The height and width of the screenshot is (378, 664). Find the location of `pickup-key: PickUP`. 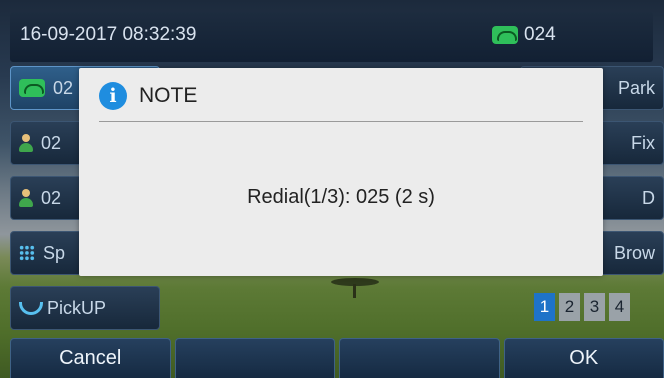

pickup-key: PickUP is located at coordinates (85, 308).